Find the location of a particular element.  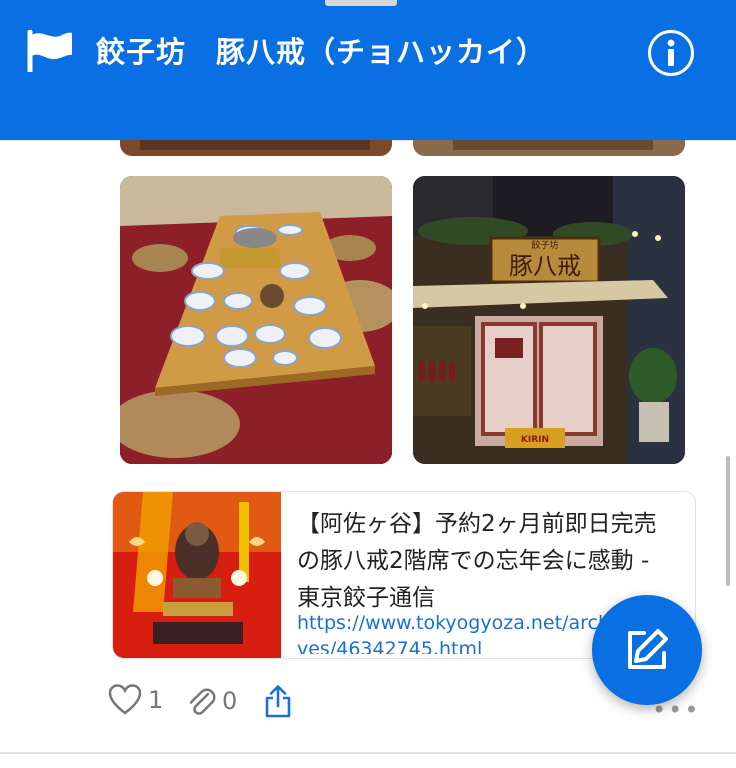

attachment-count: 0 is located at coordinates (230, 701).